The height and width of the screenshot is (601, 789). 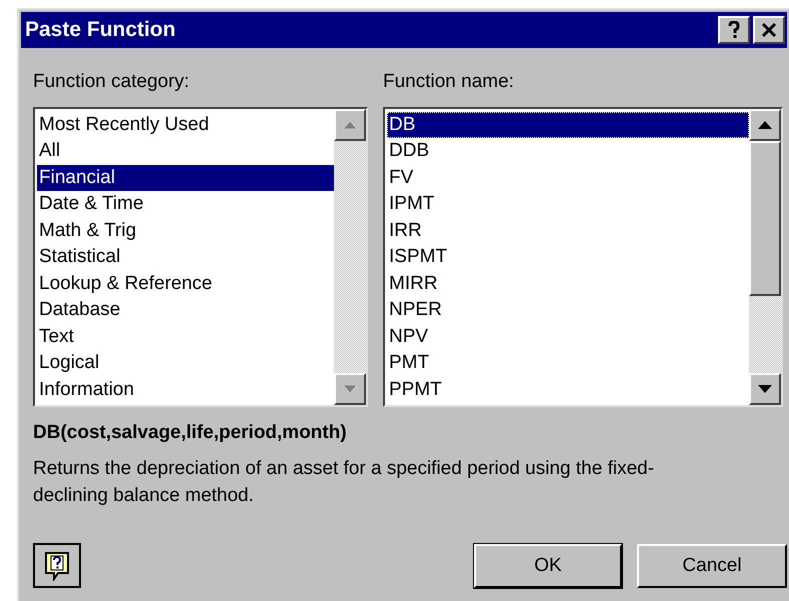 What do you see at coordinates (712, 566) in the screenshot?
I see `cancel-button: Cancel` at bounding box center [712, 566].